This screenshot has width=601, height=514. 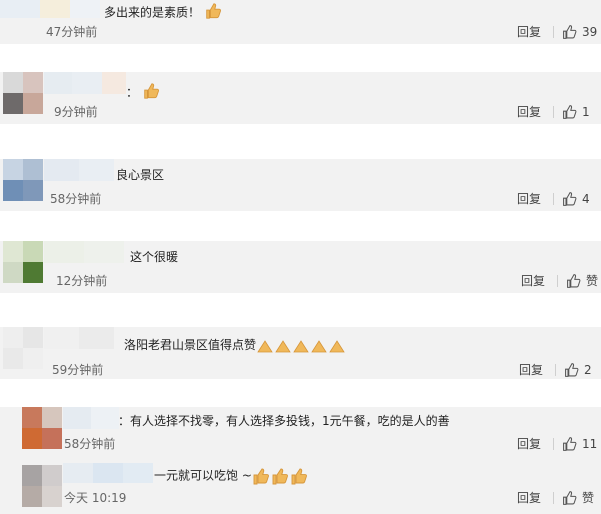 I want to click on comment-text: 一元就可以吃饱 ~, so click(x=232, y=476).